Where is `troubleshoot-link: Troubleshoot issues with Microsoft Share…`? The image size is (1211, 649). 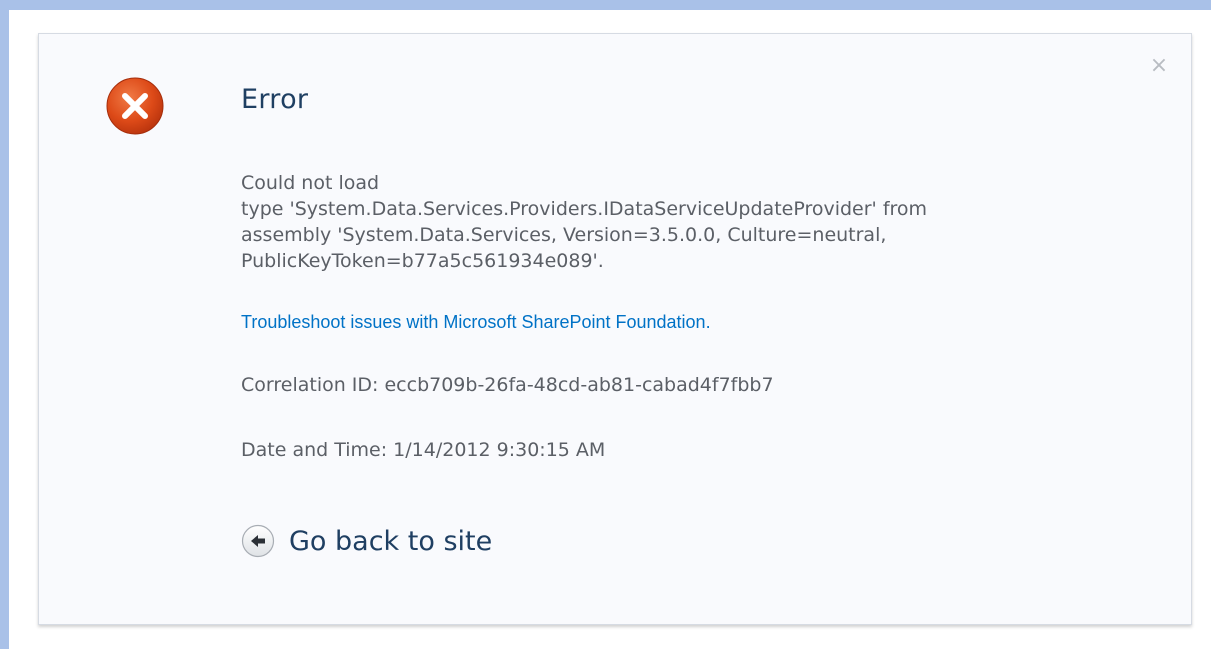
troubleshoot-link: Troubleshoot issues with Microsoft Share… is located at coordinates (476, 322).